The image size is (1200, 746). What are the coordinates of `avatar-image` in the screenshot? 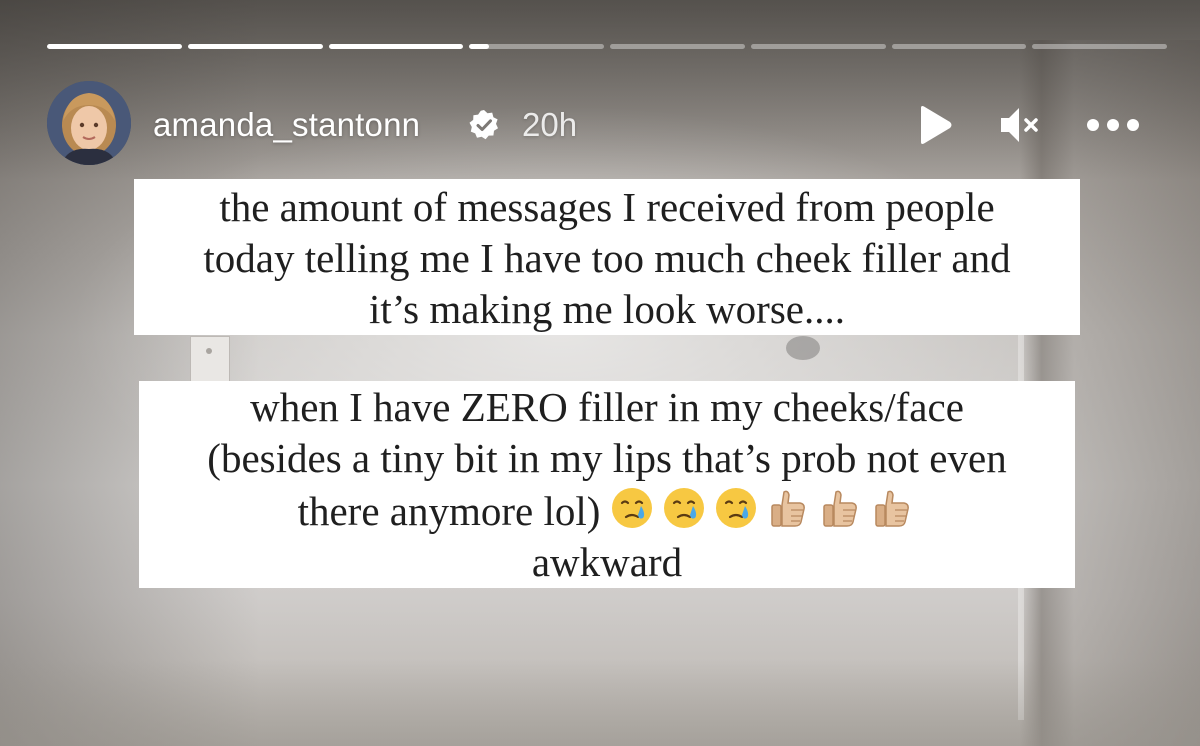 It's located at (89, 123).